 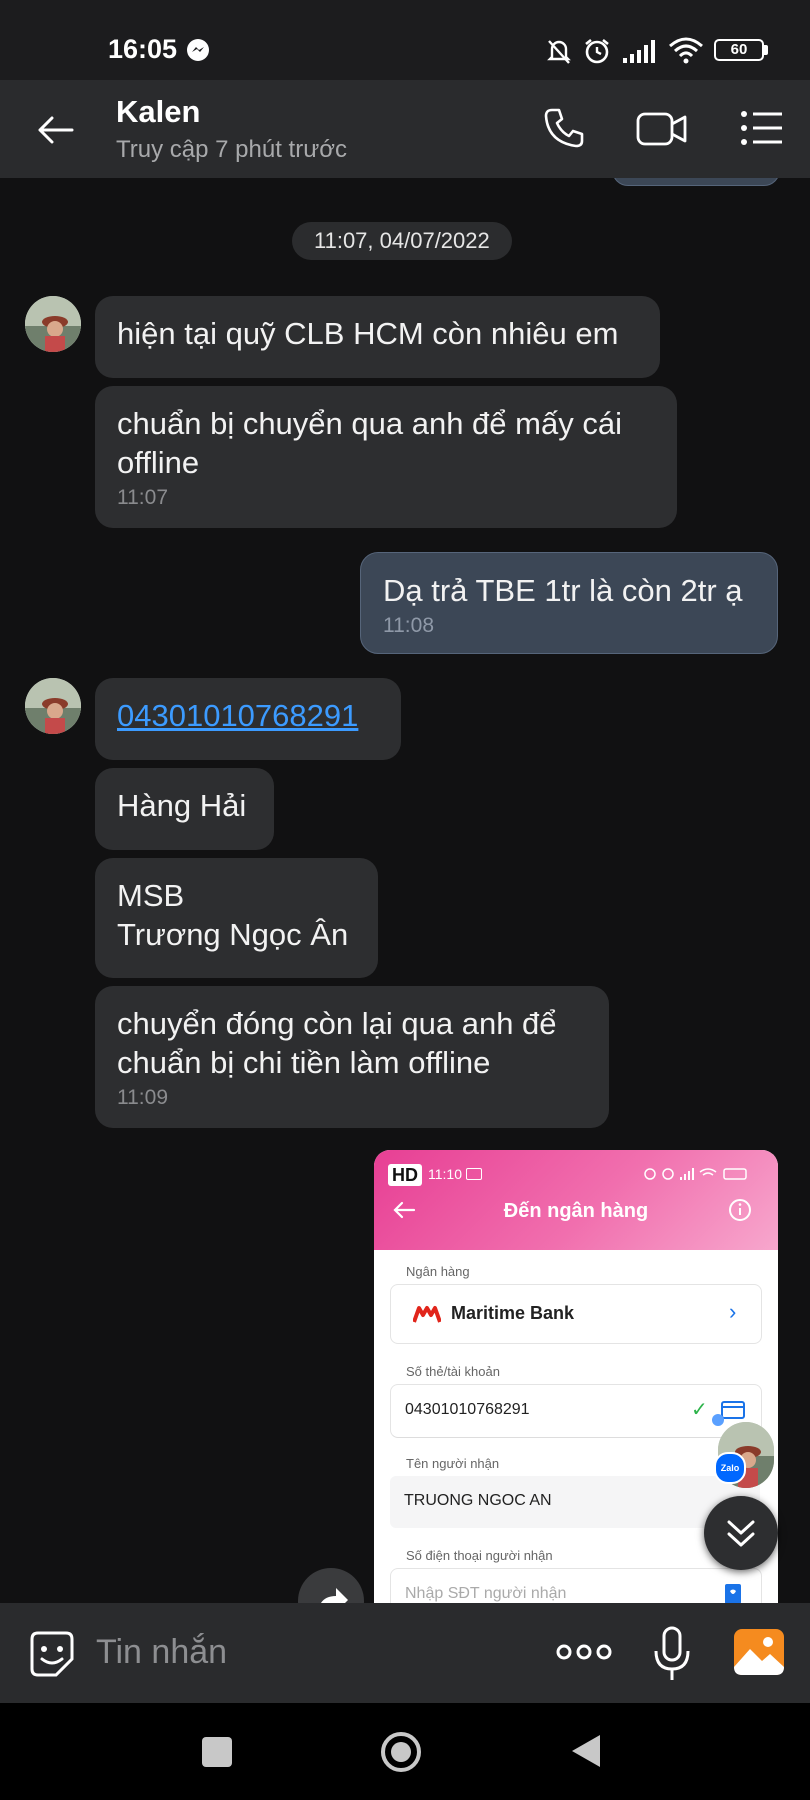 What do you see at coordinates (231, 149) in the screenshot?
I see `contact-presence: Truy cập 7 phút trước` at bounding box center [231, 149].